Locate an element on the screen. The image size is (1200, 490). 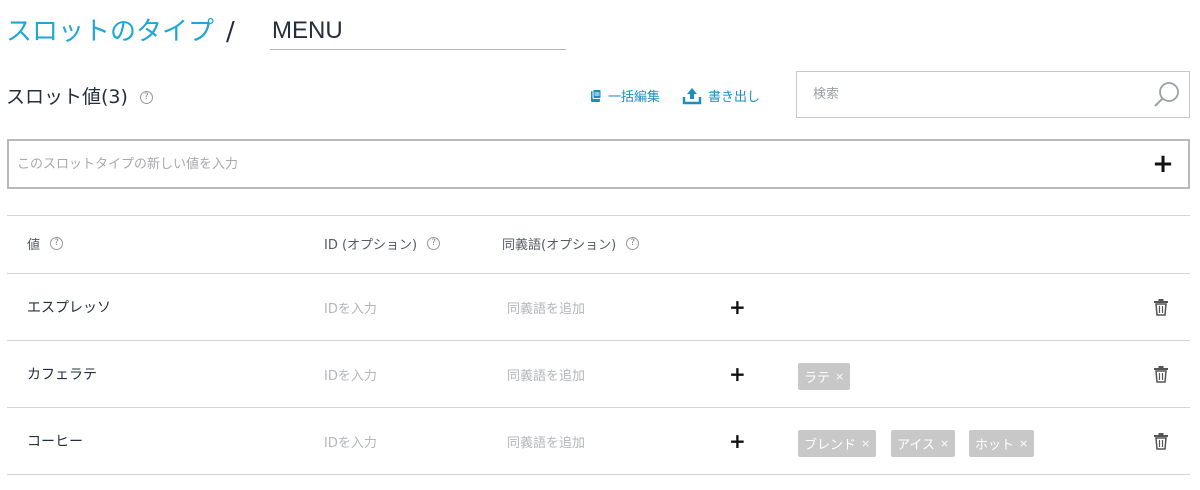
synonym-tag: ラテ × is located at coordinates (824, 376).